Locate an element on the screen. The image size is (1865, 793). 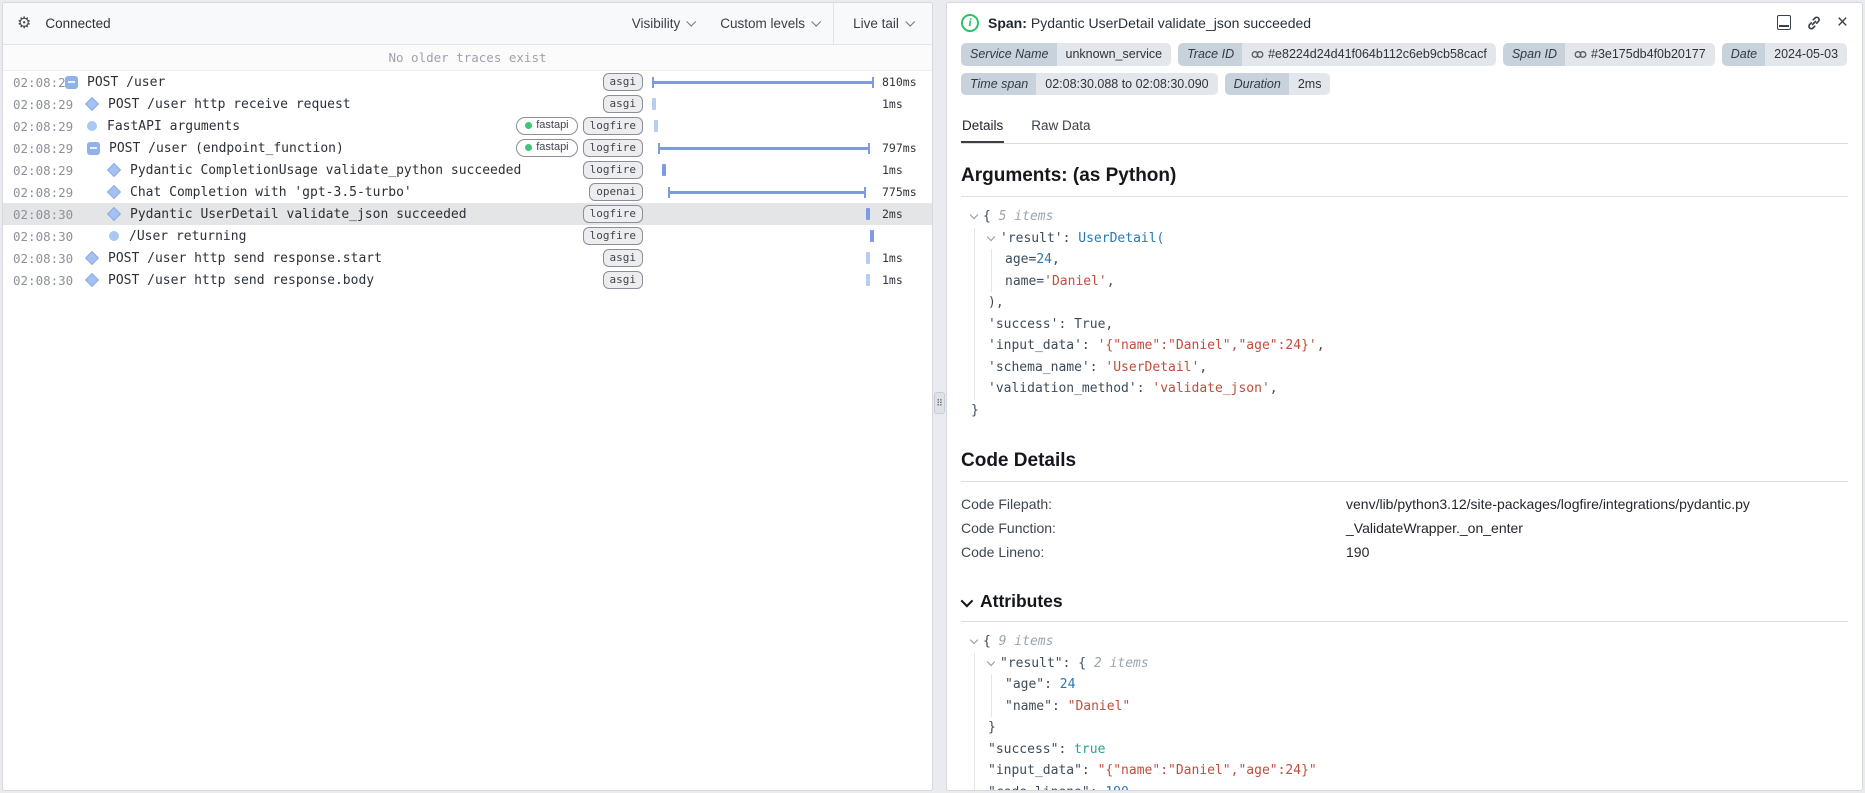
span-name: Chat Completion with 'gpt-3.5-turbo' is located at coordinates (271, 192).